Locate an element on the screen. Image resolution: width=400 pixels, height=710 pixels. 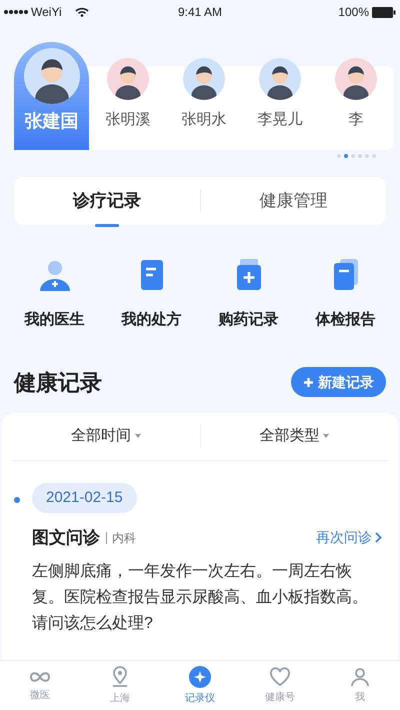
member-tab: 李 is located at coordinates (356, 102).